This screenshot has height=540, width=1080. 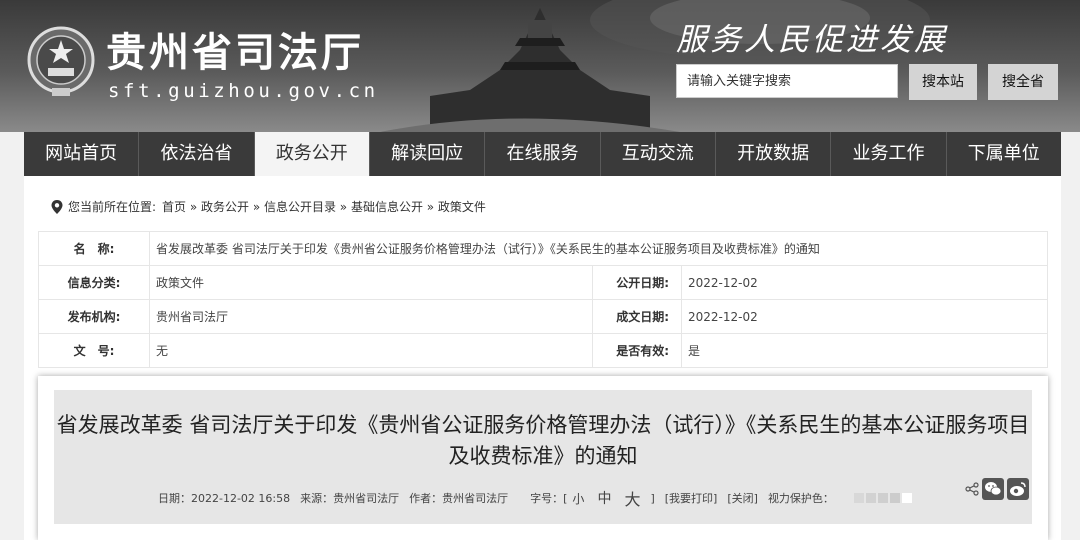 What do you see at coordinates (94, 316) in the screenshot?
I see `org-label: 发布机构:` at bounding box center [94, 316].